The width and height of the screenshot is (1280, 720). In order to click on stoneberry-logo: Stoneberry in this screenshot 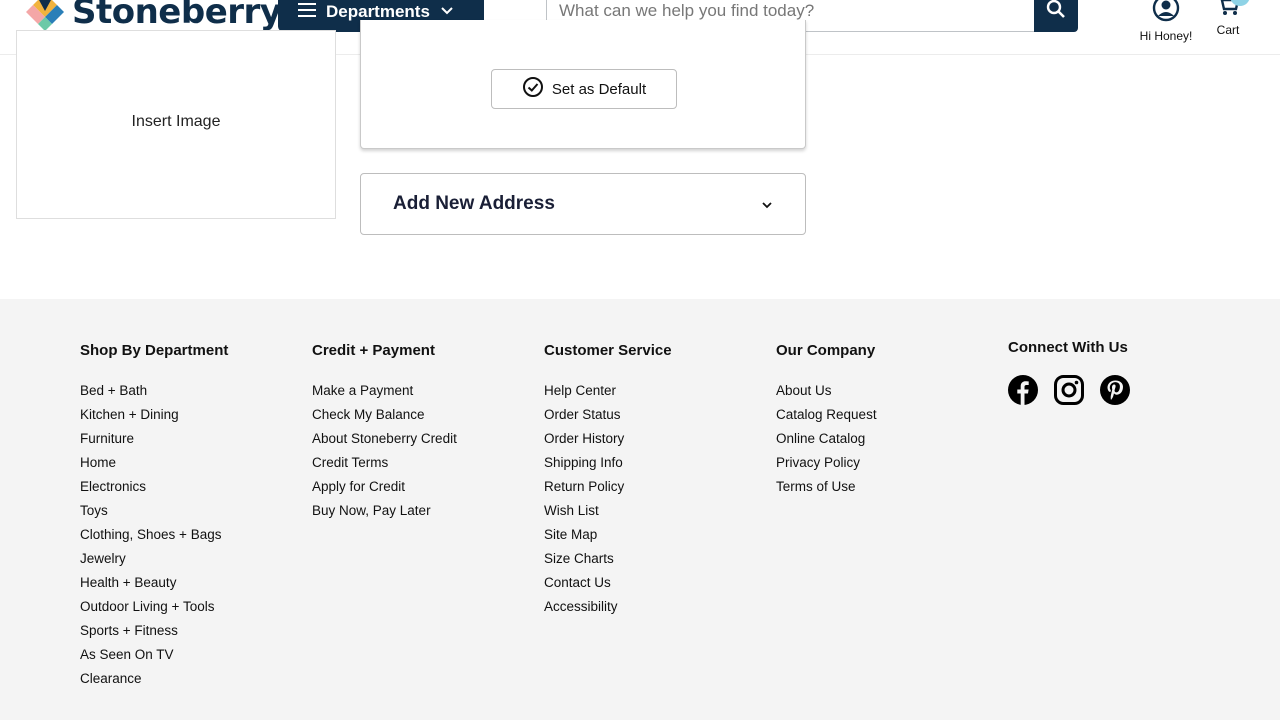, I will do `click(153, 17)`.